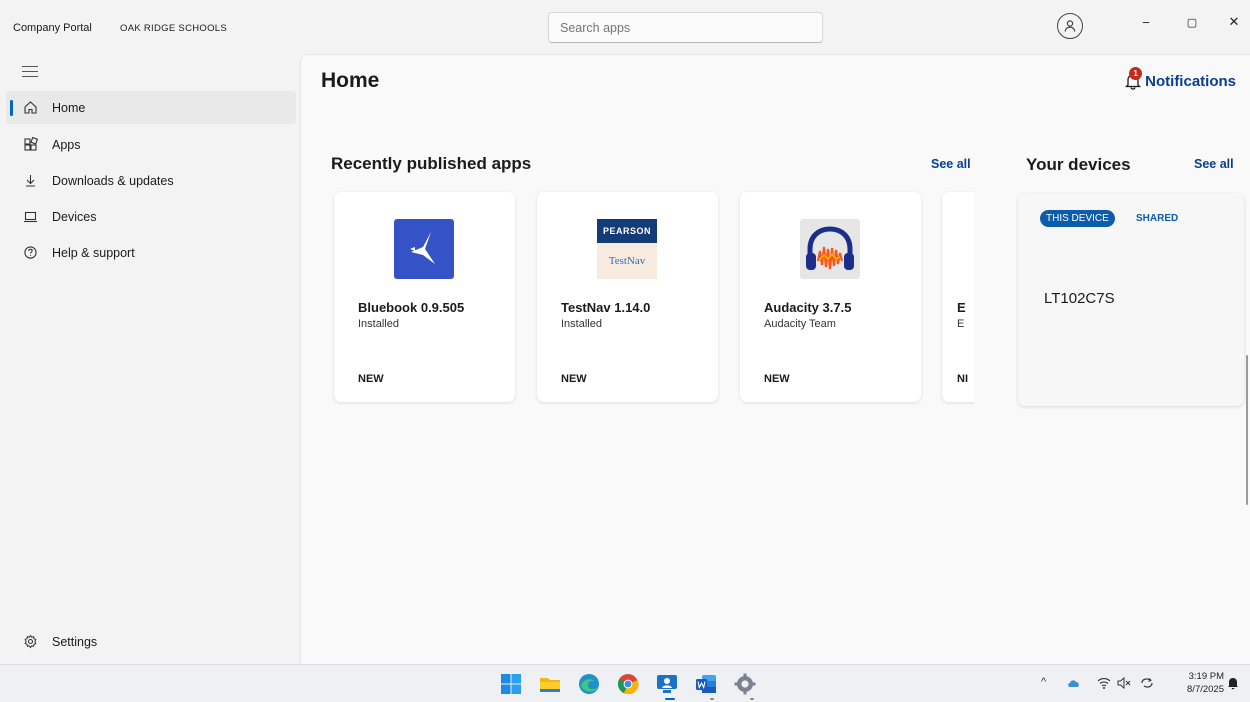  Describe the element at coordinates (1079, 298) in the screenshot. I see `device-name: LT102C7S` at that location.